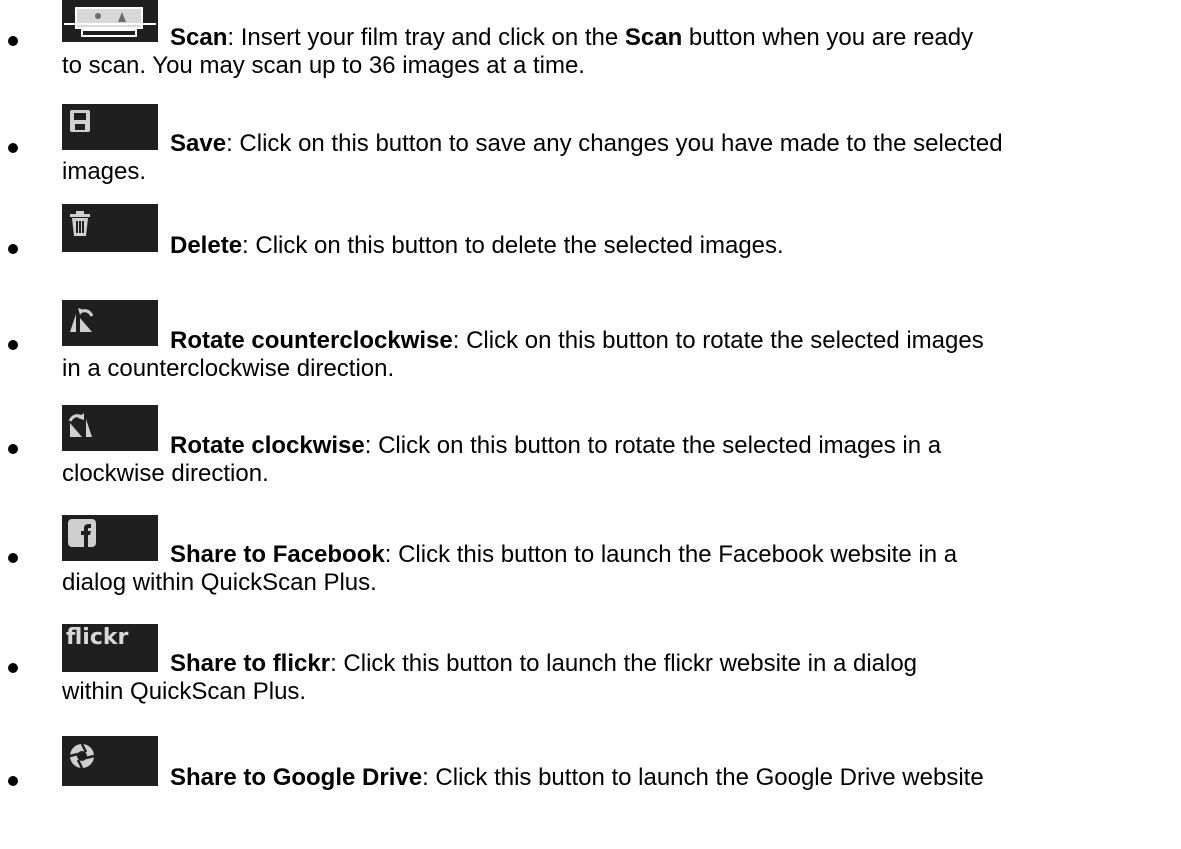 The image size is (1181, 849). What do you see at coordinates (296, 777) in the screenshot?
I see `item-title: Share to Google Drive` at bounding box center [296, 777].